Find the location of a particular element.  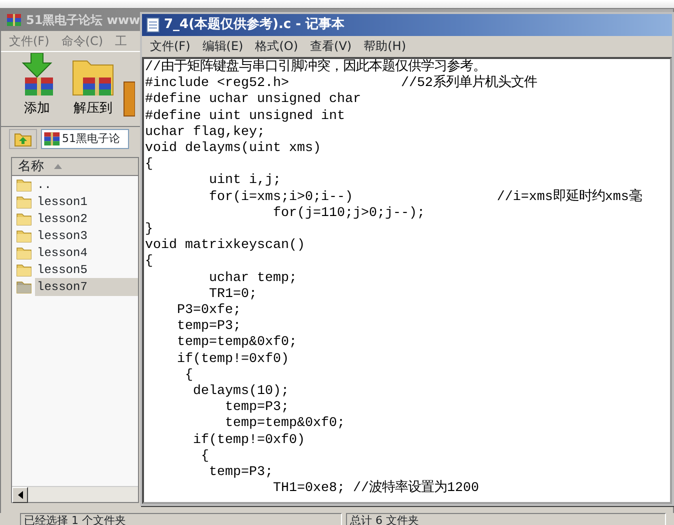

code-line: uint i,j; is located at coordinates (244, 181).